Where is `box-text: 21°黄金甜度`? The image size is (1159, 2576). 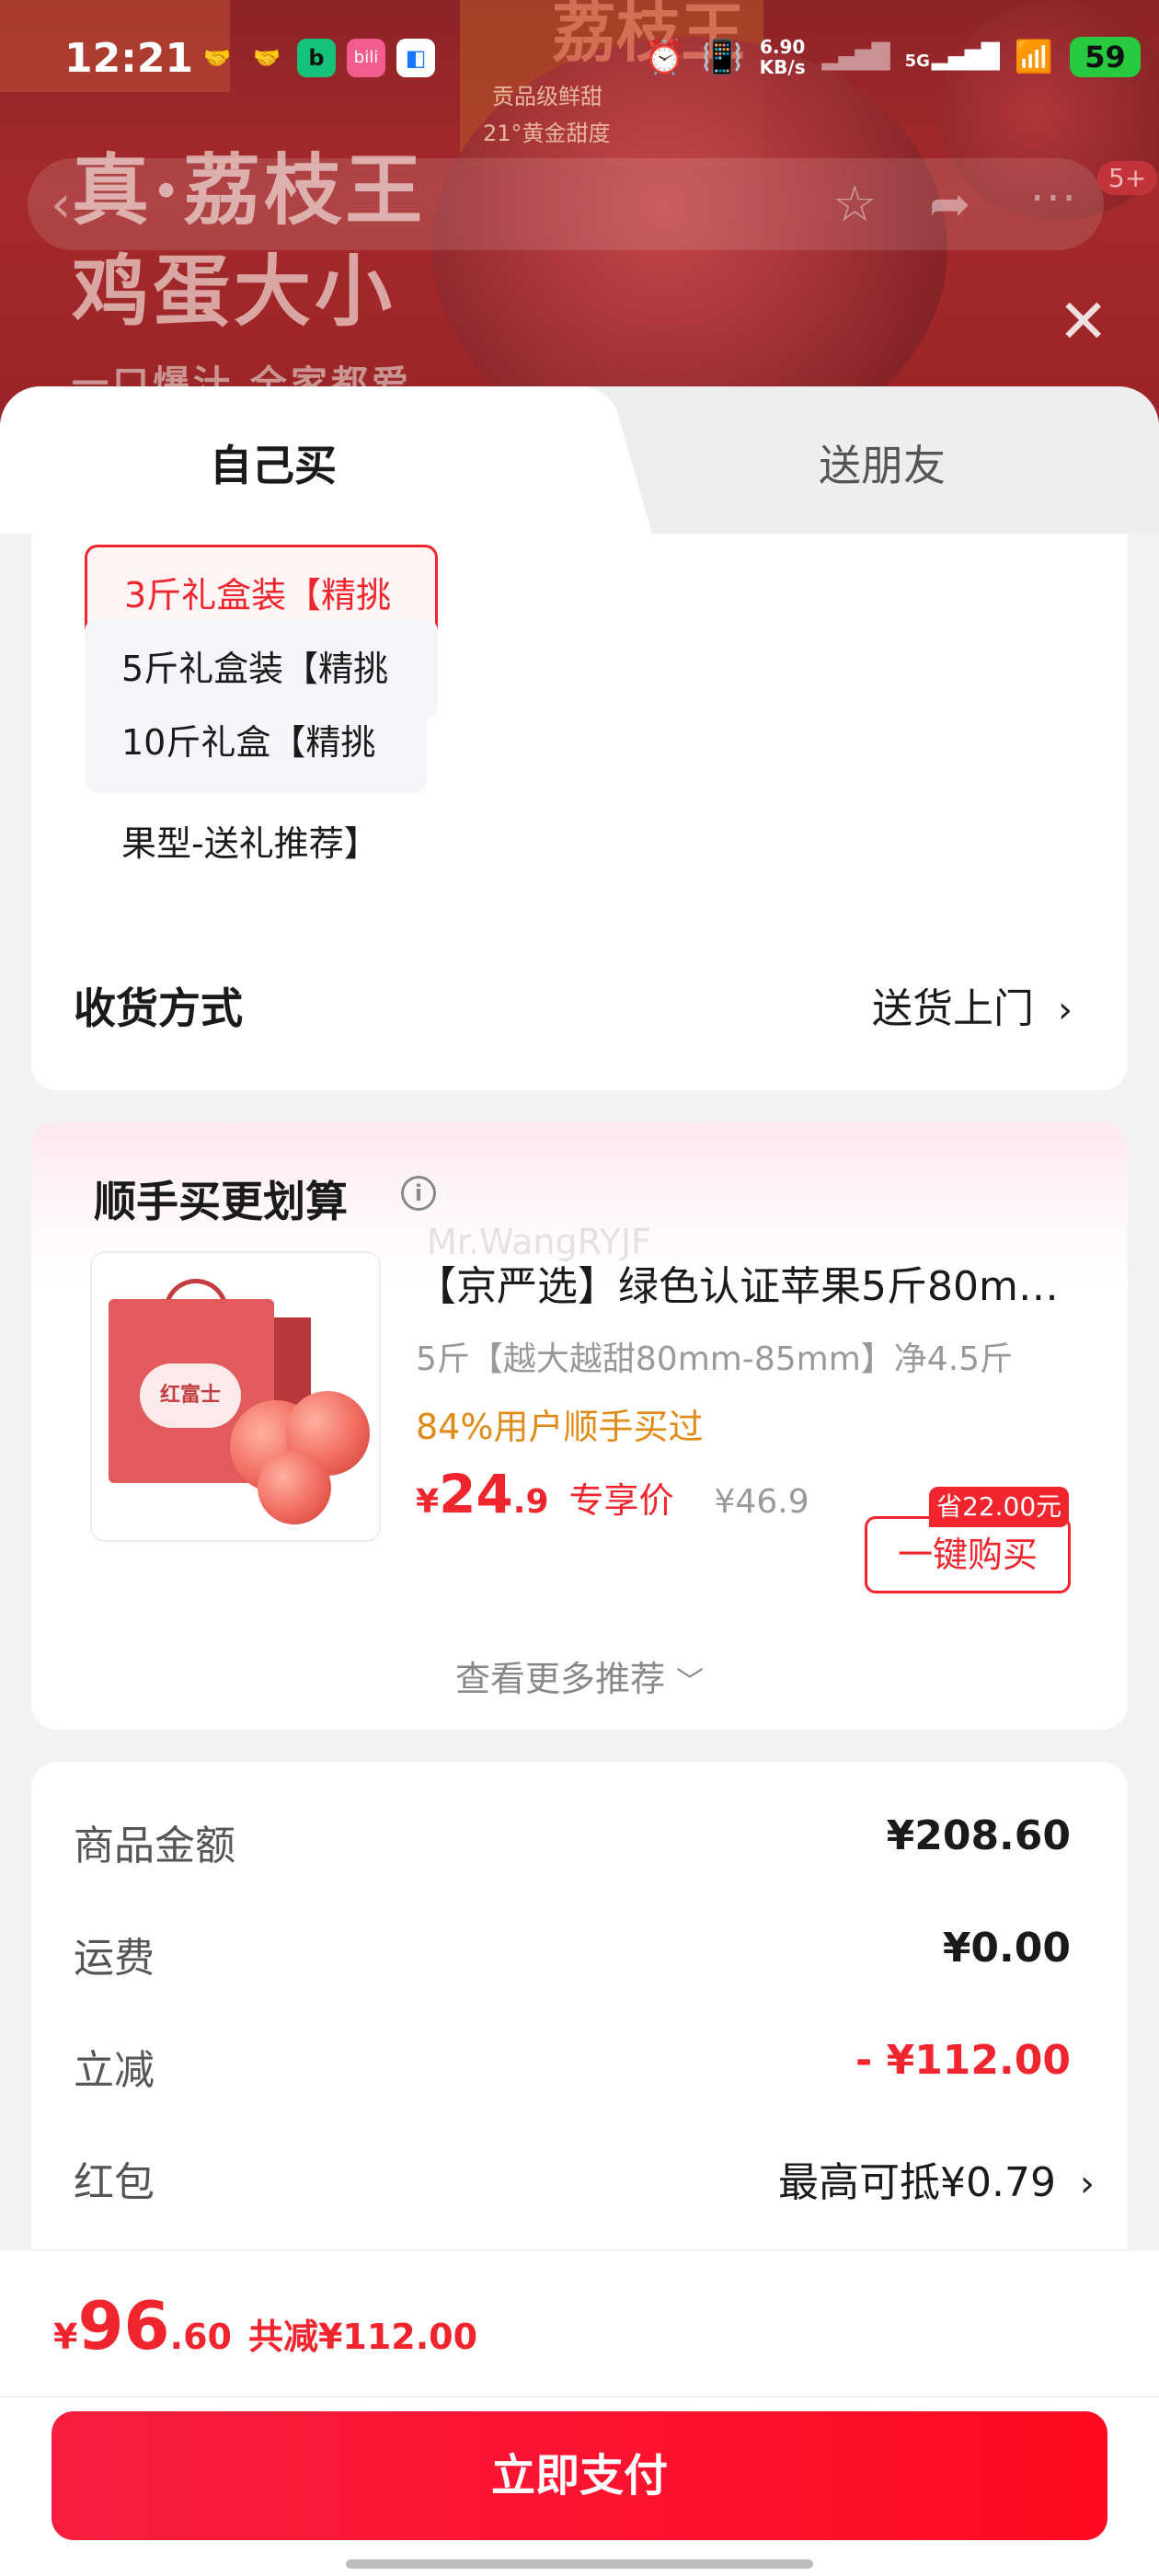
box-text: 21°黄金甜度 is located at coordinates (547, 133).